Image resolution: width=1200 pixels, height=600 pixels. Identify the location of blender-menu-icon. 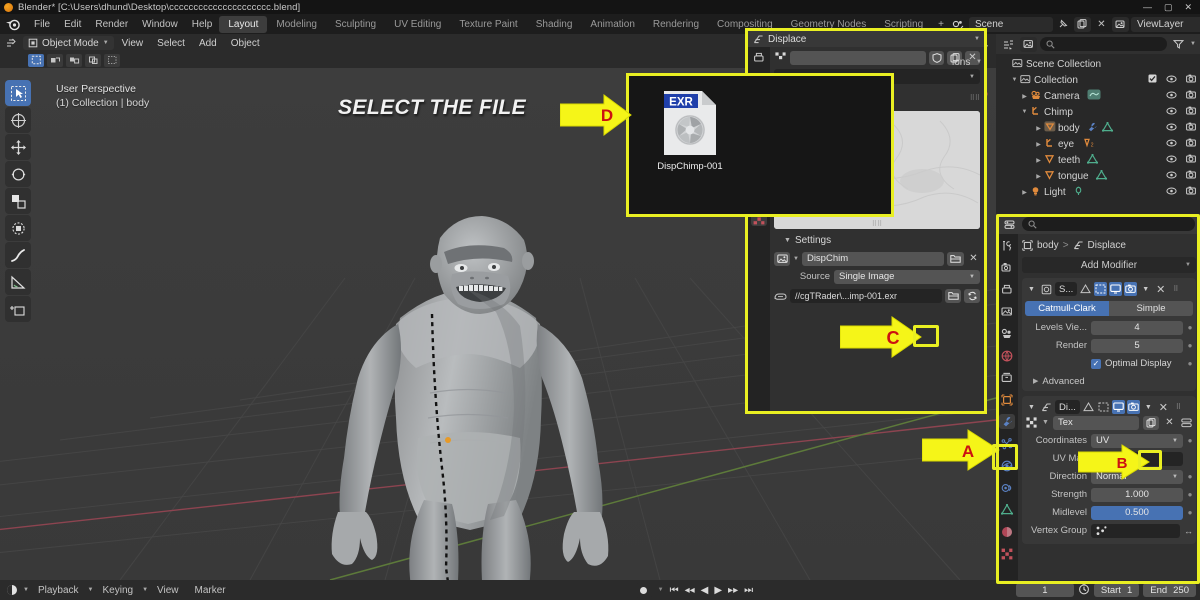
(13, 24).